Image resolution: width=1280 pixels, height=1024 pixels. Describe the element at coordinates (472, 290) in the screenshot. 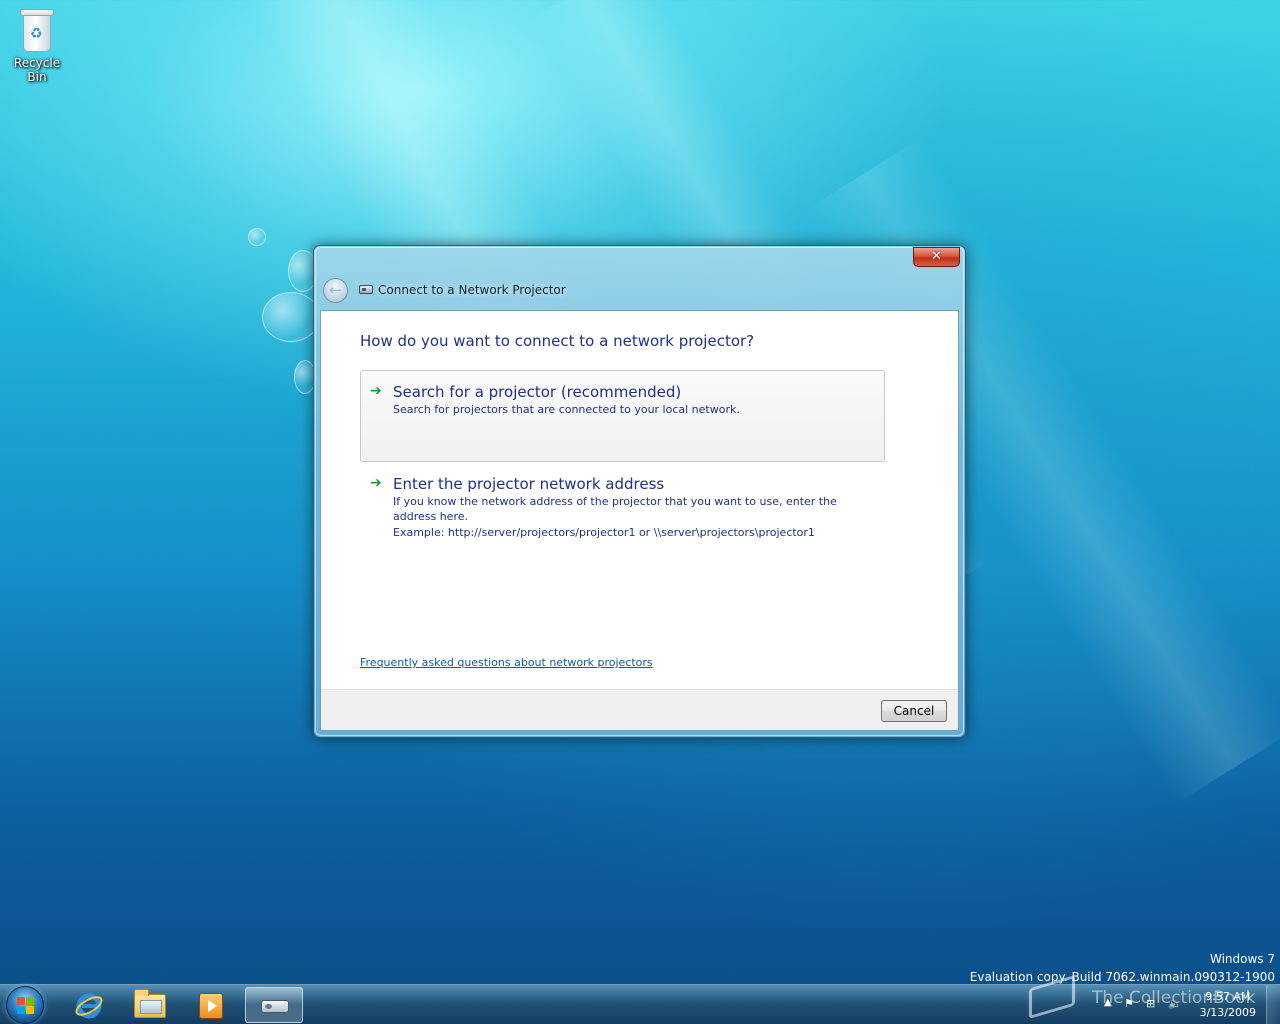

I see `window-title: Connect to a Network Projector` at that location.